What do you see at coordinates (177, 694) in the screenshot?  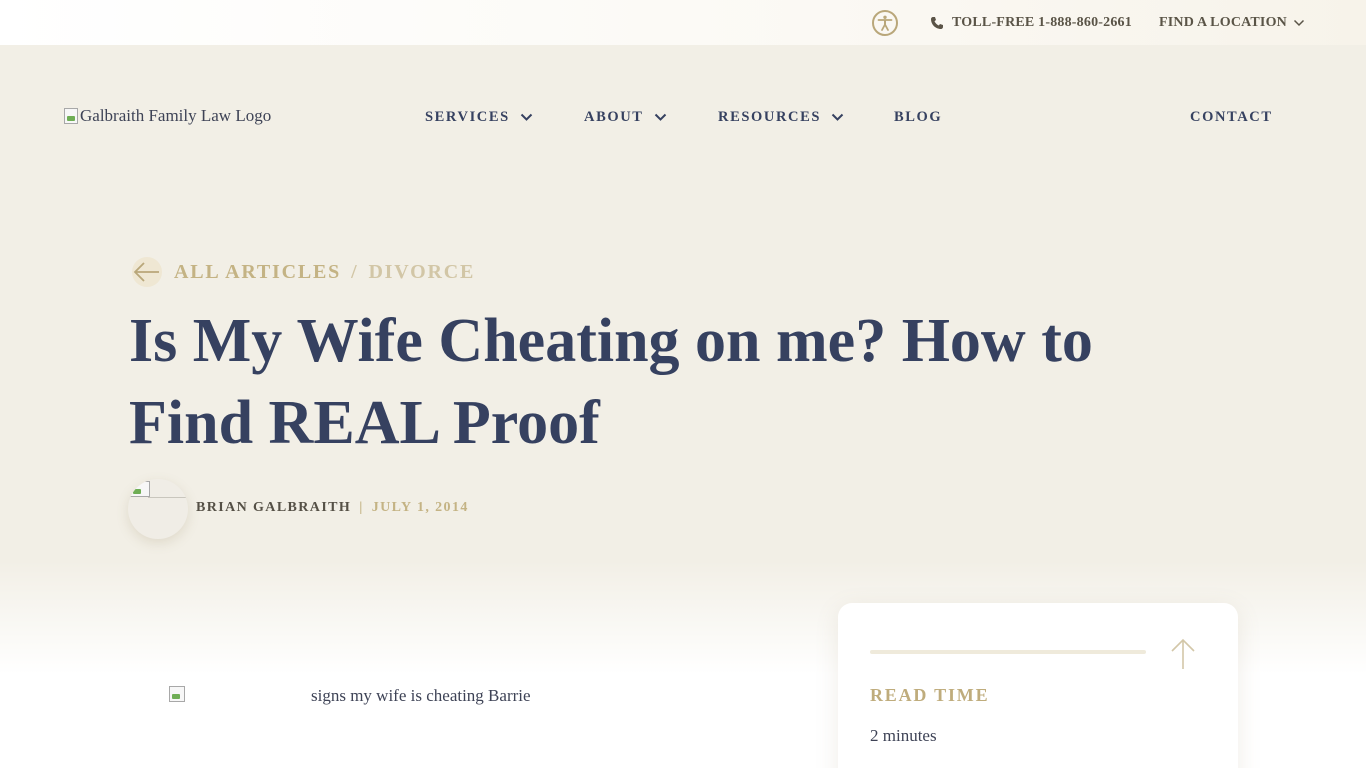 I see `article-image-placeholder` at bounding box center [177, 694].